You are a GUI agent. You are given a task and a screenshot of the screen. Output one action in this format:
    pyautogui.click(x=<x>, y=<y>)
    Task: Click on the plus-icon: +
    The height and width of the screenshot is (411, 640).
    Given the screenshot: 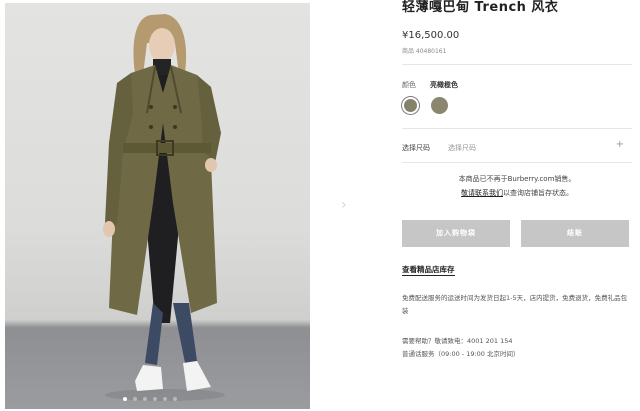 What is the action you would take?
    pyautogui.click(x=620, y=144)
    